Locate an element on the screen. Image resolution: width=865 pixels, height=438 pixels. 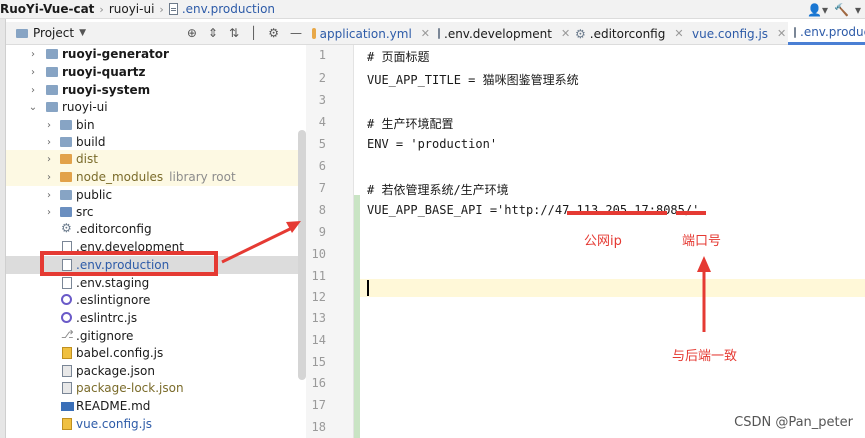
toolbar-right: 👤▾ 🔨 ▾ is located at coordinates (836, 9).